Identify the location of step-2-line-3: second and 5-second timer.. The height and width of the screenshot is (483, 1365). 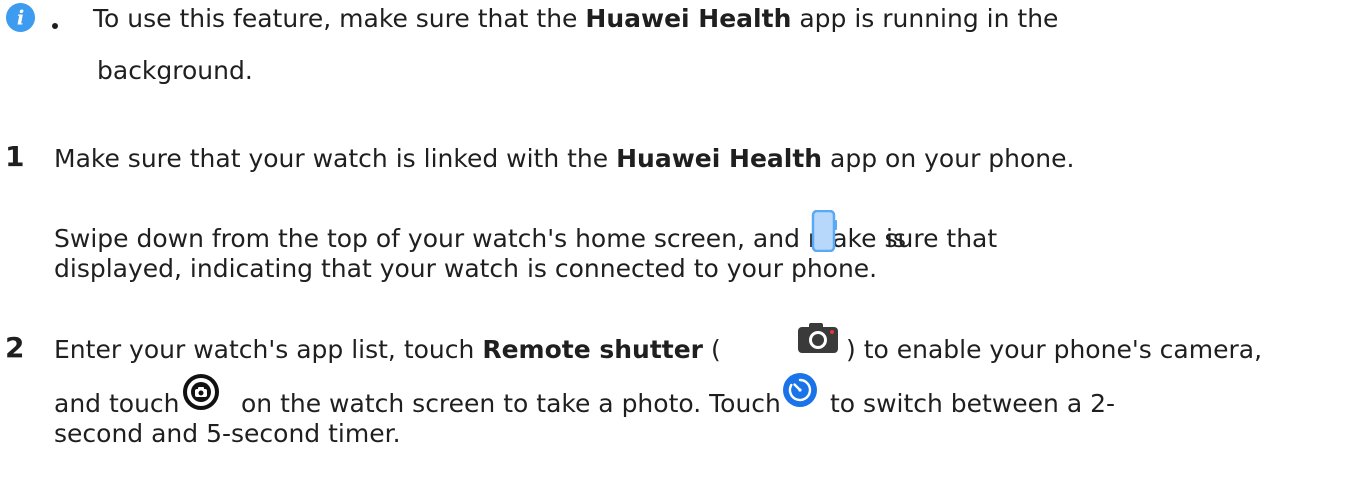
(227, 433).